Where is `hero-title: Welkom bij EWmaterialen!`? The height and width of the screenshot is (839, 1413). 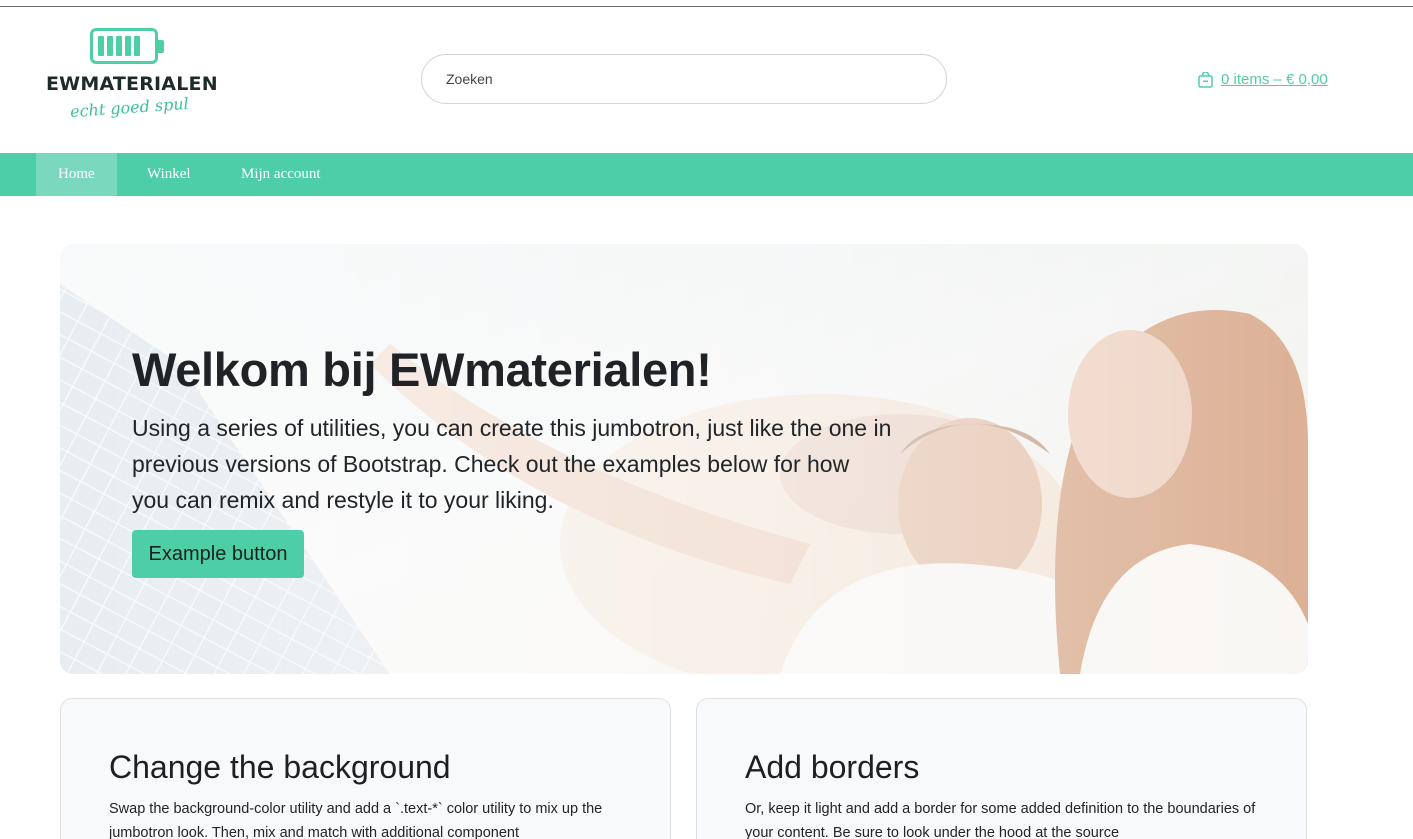
hero-title: Welkom bij EWmaterialen! is located at coordinates (422, 369).